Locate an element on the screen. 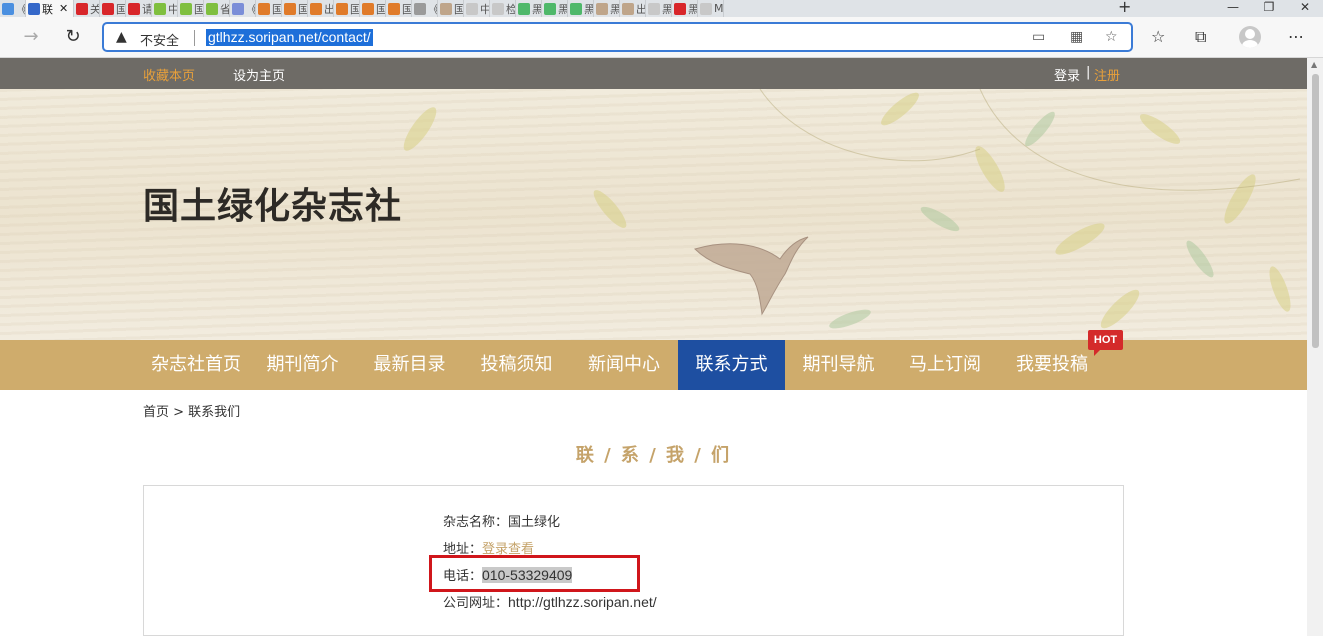 This screenshot has height=636, width=1323. set-home-link: 设为主页 is located at coordinates (259, 74).